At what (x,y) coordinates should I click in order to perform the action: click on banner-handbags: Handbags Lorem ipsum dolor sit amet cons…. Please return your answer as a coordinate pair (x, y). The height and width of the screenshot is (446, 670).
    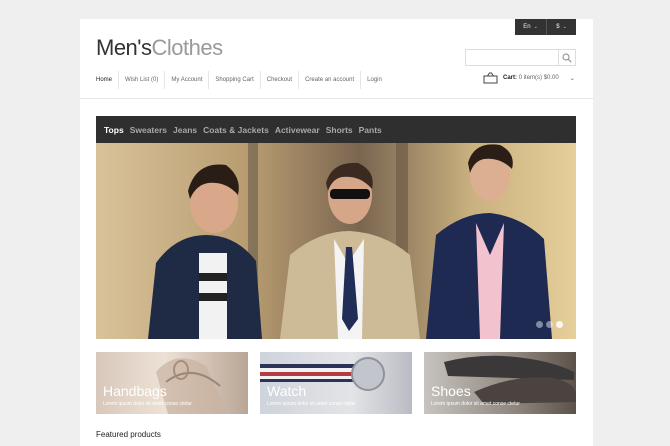
    Looking at the image, I should click on (172, 383).